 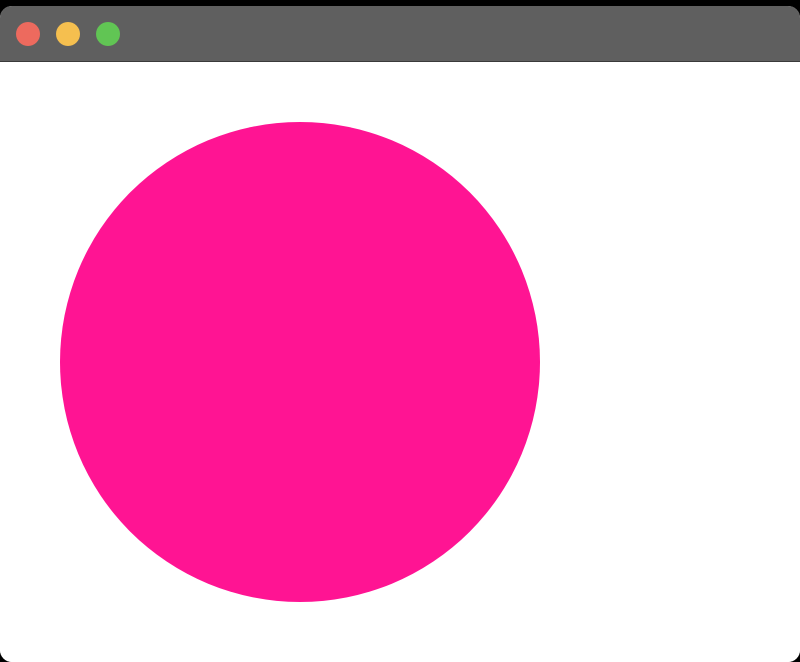 I want to click on close-dot-icon, so click(x=28, y=34).